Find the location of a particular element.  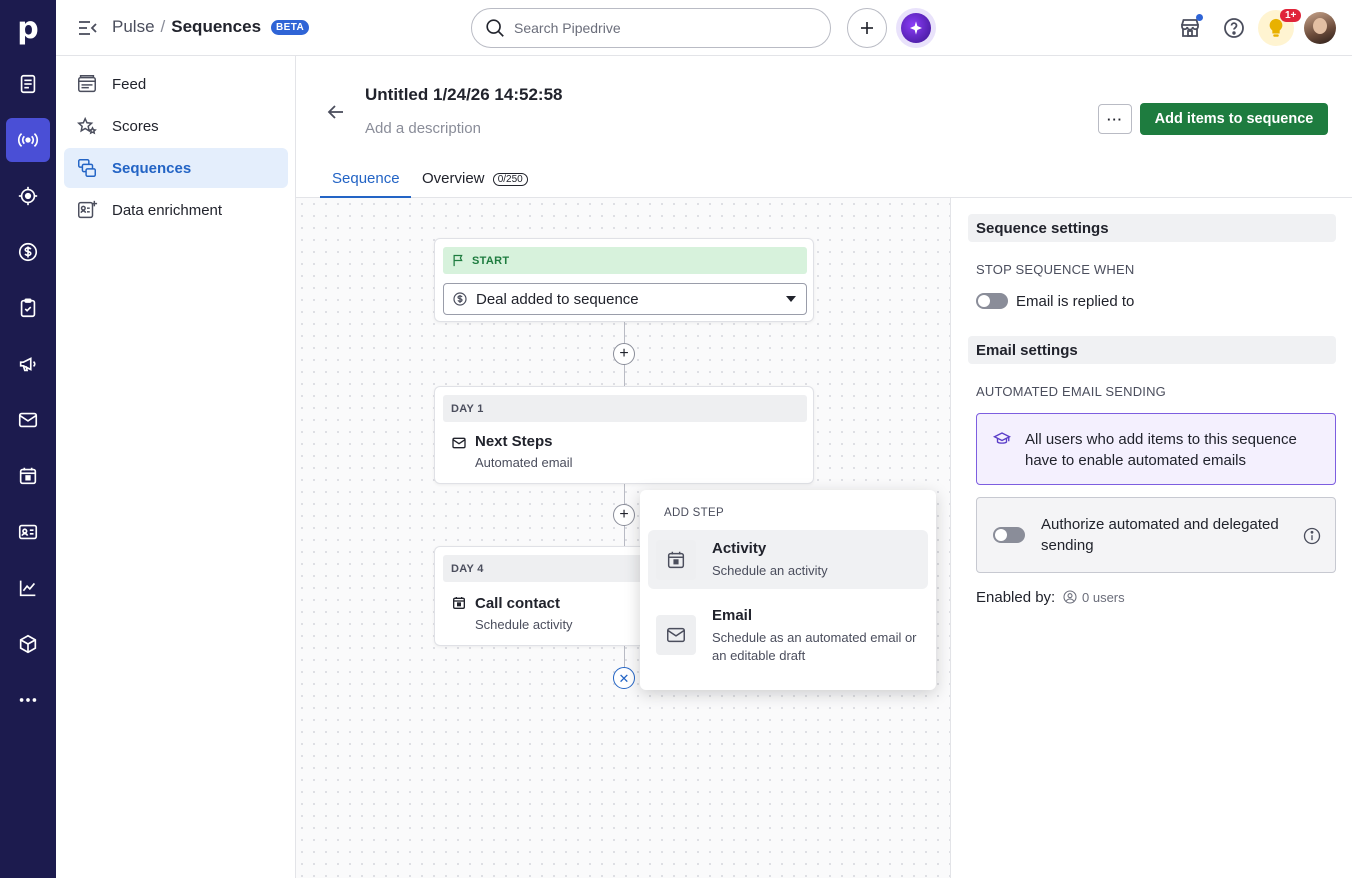

menu-collapse-icon is located at coordinates (88, 28).